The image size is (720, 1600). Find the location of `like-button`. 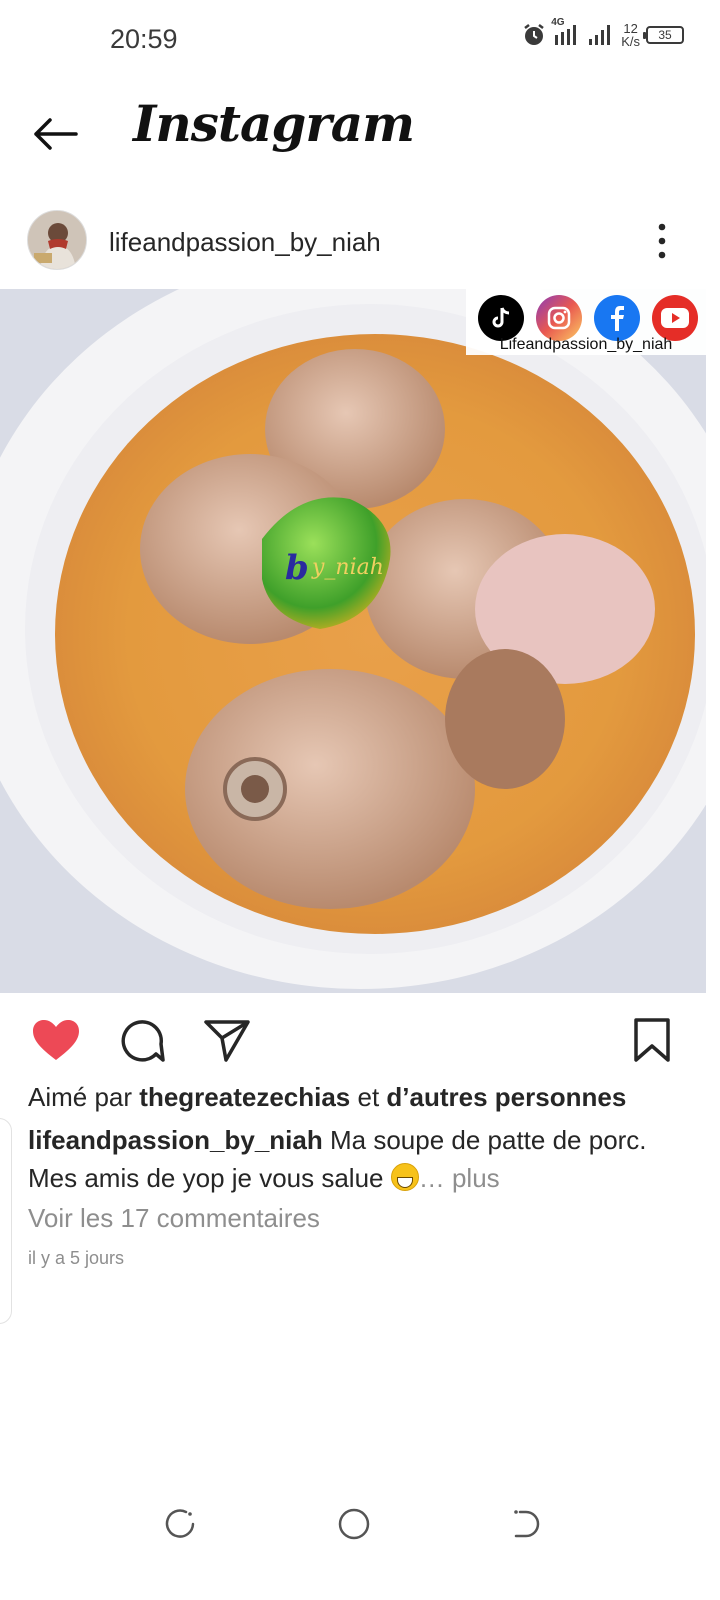

like-button is located at coordinates (56, 1041).